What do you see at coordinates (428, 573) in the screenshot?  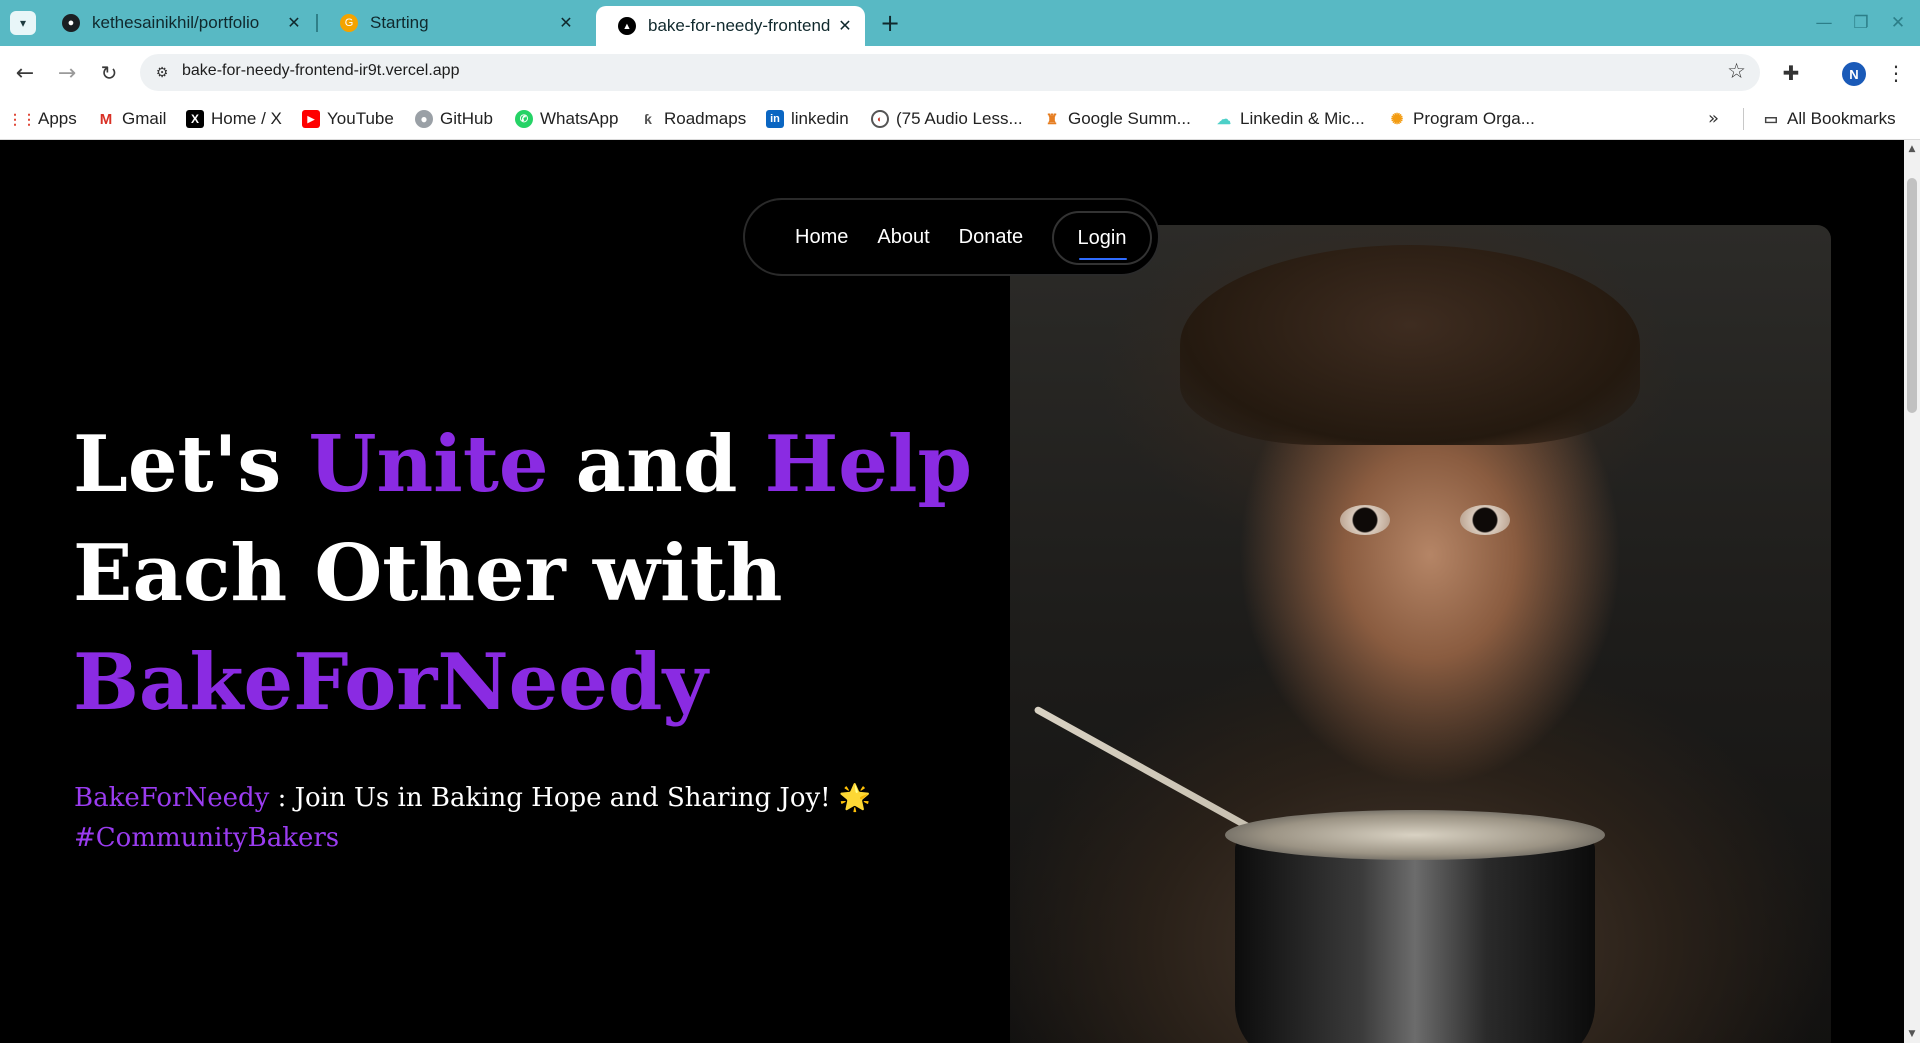 I see `hero-text: Each Other with` at bounding box center [428, 573].